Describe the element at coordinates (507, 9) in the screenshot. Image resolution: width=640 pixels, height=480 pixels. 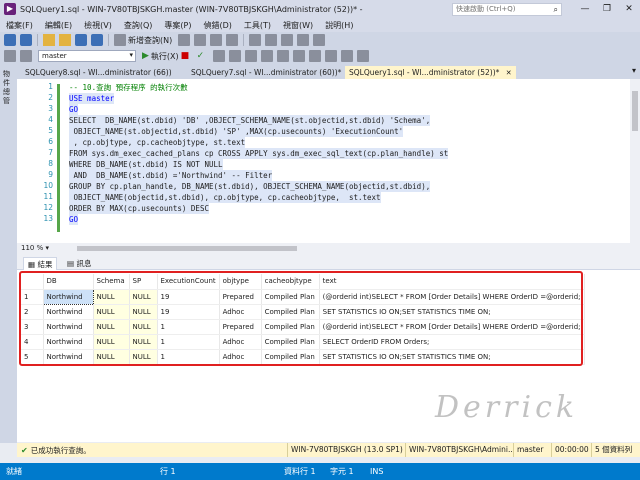
I see `quick-launch-input: 快速啟動 (Ctrl+Q) ⌕` at that location.